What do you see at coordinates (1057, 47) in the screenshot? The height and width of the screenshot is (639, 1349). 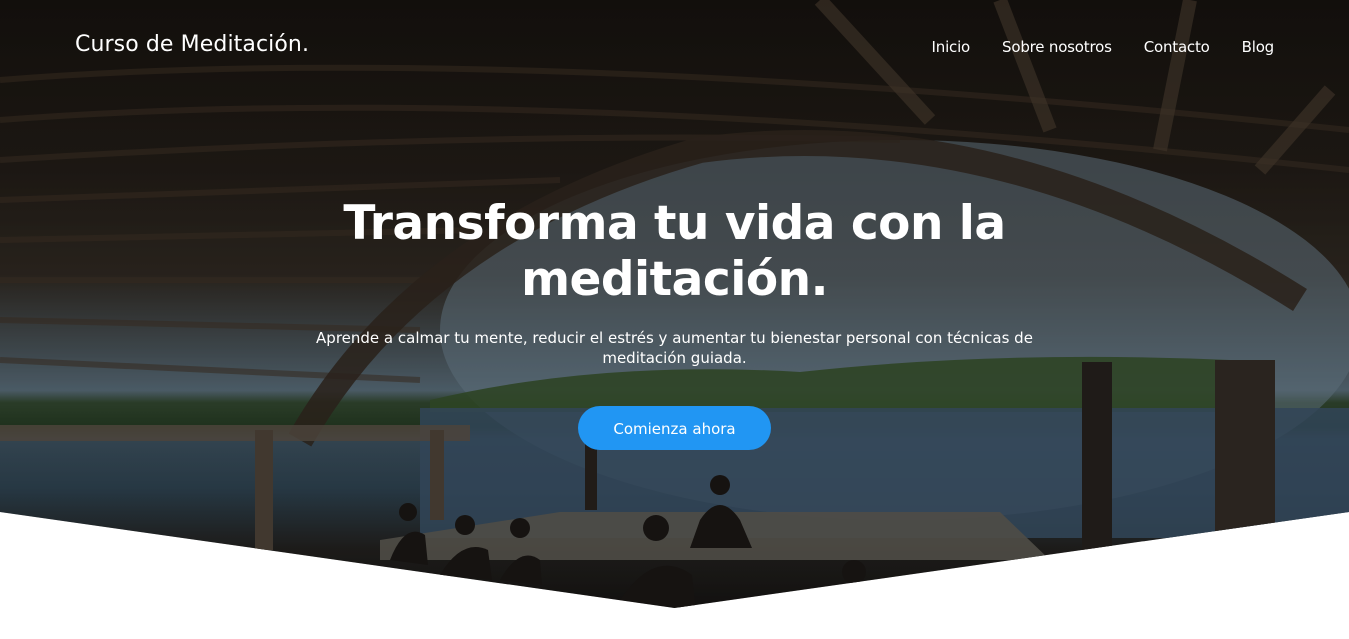 I see `nav-link-sobre-nosotros: Sobre nosotros` at bounding box center [1057, 47].